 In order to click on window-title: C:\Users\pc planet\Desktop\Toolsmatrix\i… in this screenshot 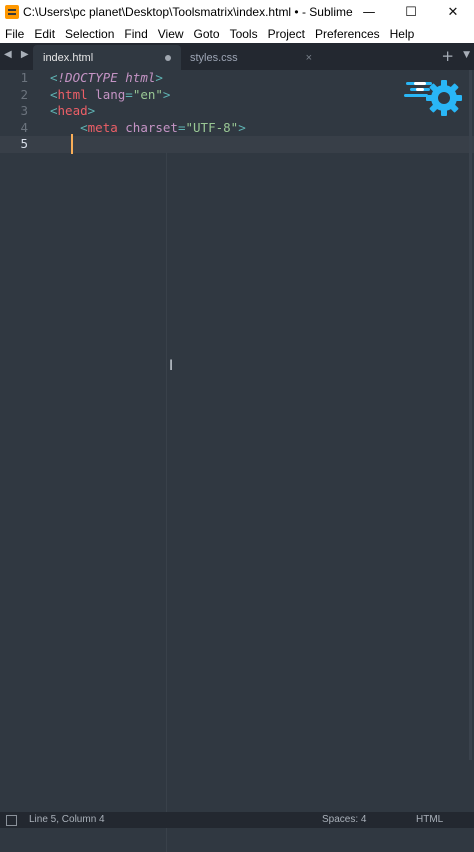, I will do `click(188, 12)`.